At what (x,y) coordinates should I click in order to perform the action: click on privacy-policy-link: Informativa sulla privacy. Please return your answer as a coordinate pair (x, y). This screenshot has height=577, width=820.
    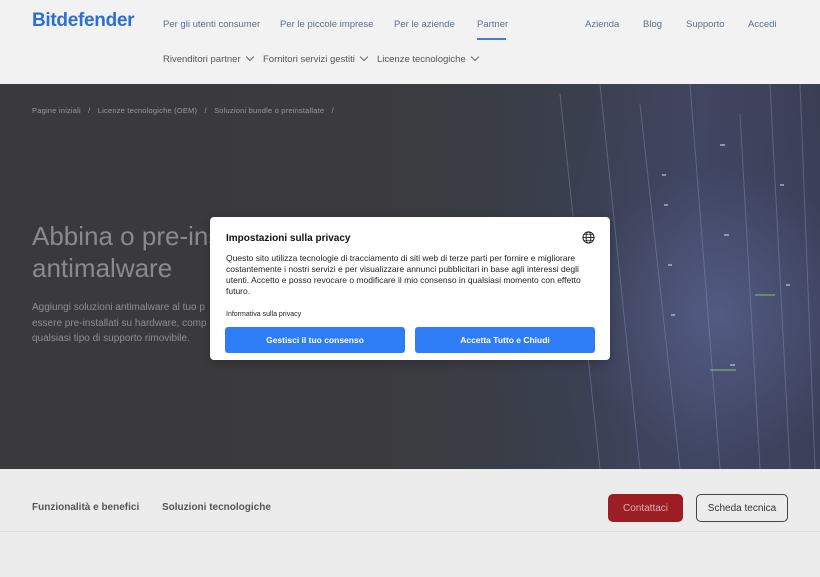
    Looking at the image, I should click on (263, 314).